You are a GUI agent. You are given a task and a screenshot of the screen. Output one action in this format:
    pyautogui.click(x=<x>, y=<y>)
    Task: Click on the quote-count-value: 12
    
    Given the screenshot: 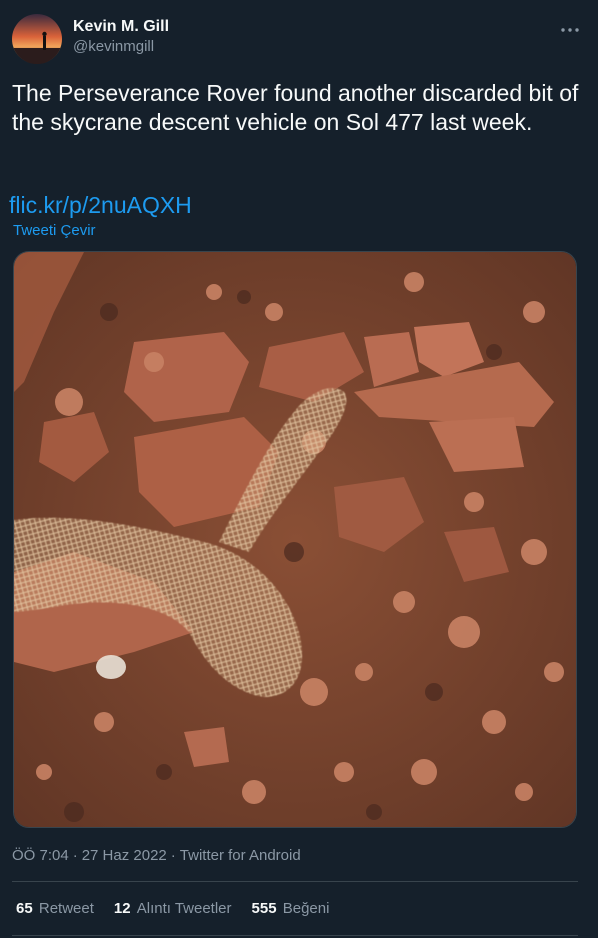 What is the action you would take?
    pyautogui.click(x=122, y=908)
    